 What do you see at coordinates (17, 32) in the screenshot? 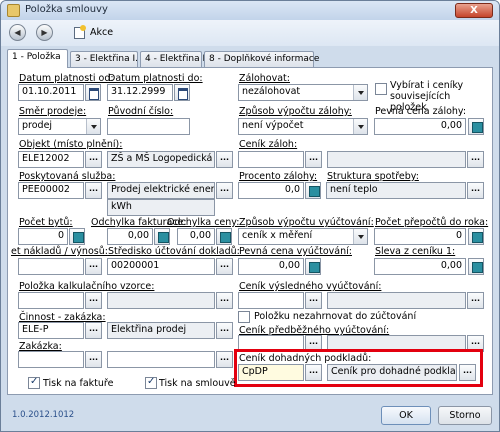
I see `back-button: ◀` at bounding box center [17, 32].